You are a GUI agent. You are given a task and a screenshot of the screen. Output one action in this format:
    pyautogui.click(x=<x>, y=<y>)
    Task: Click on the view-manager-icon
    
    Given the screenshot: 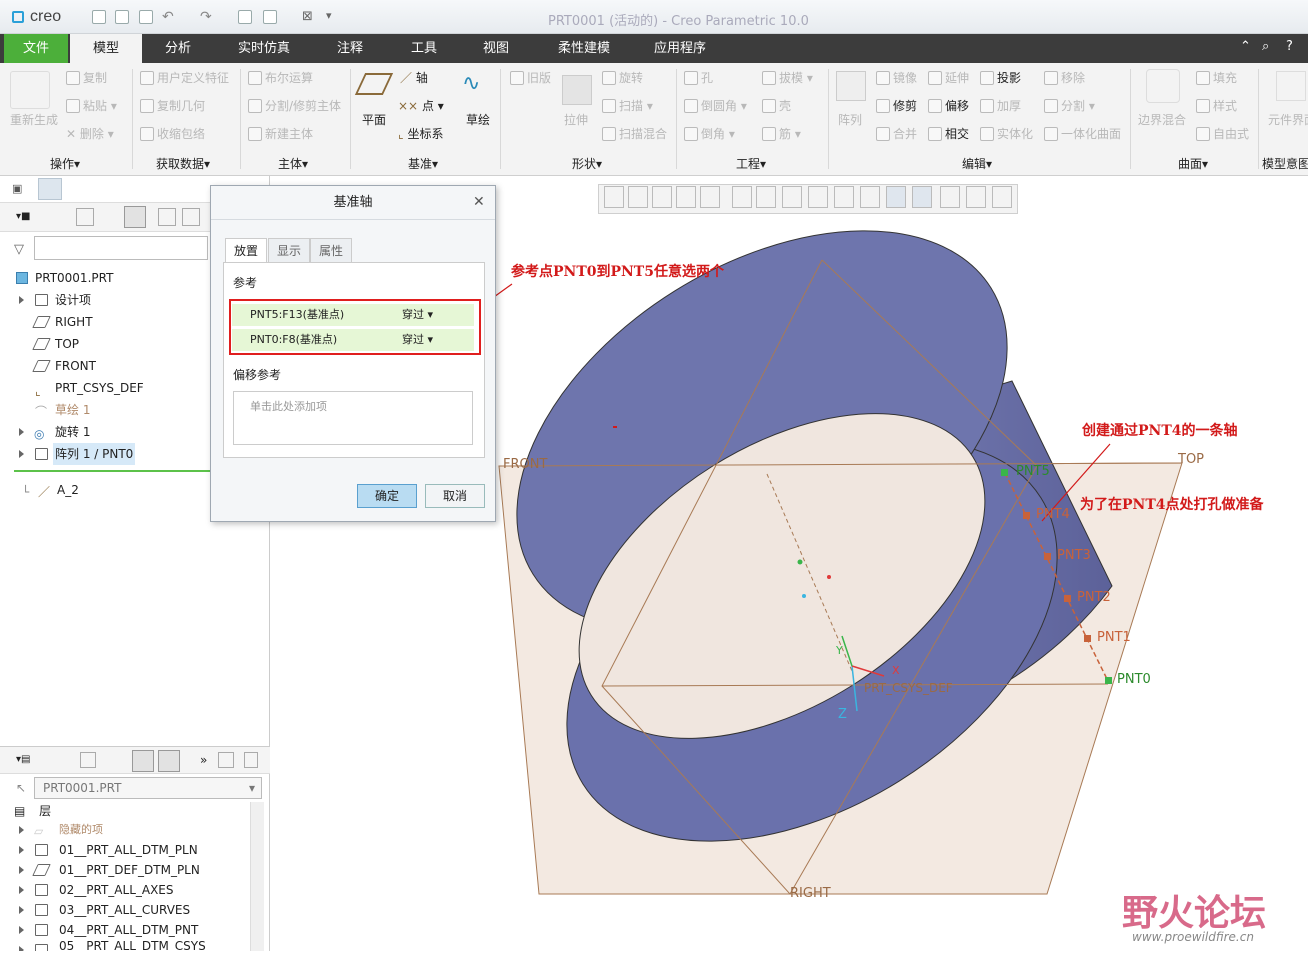 What is the action you would take?
    pyautogui.click(x=766, y=197)
    